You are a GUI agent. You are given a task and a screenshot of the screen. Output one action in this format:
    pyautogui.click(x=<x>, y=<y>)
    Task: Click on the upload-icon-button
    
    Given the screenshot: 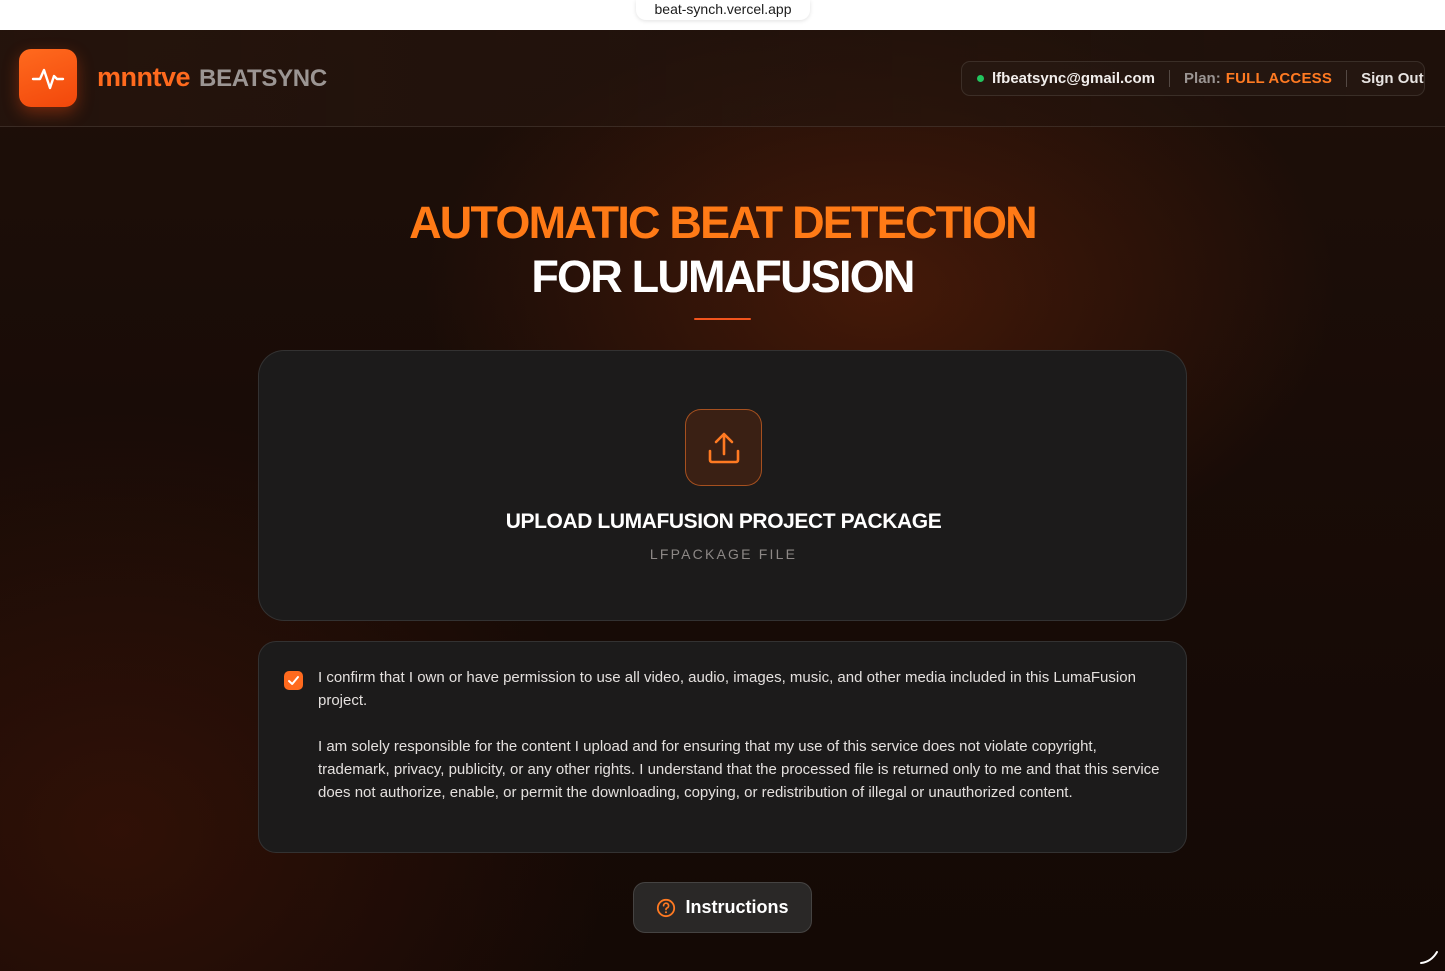 What is the action you would take?
    pyautogui.click(x=723, y=447)
    